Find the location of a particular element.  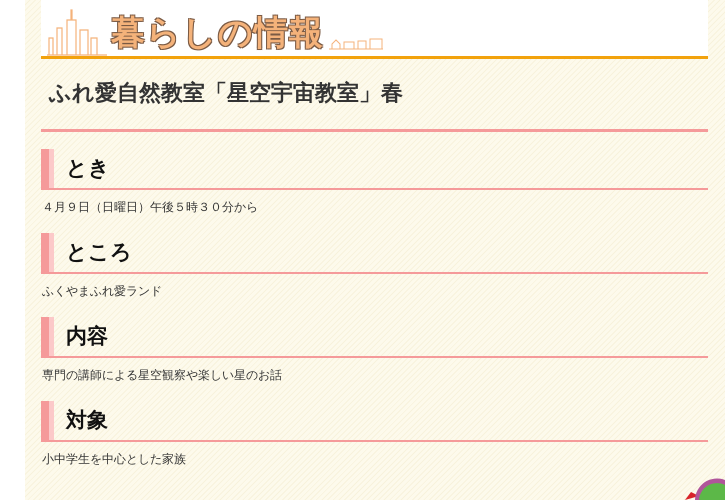

skyline-icon is located at coordinates (77, 32).